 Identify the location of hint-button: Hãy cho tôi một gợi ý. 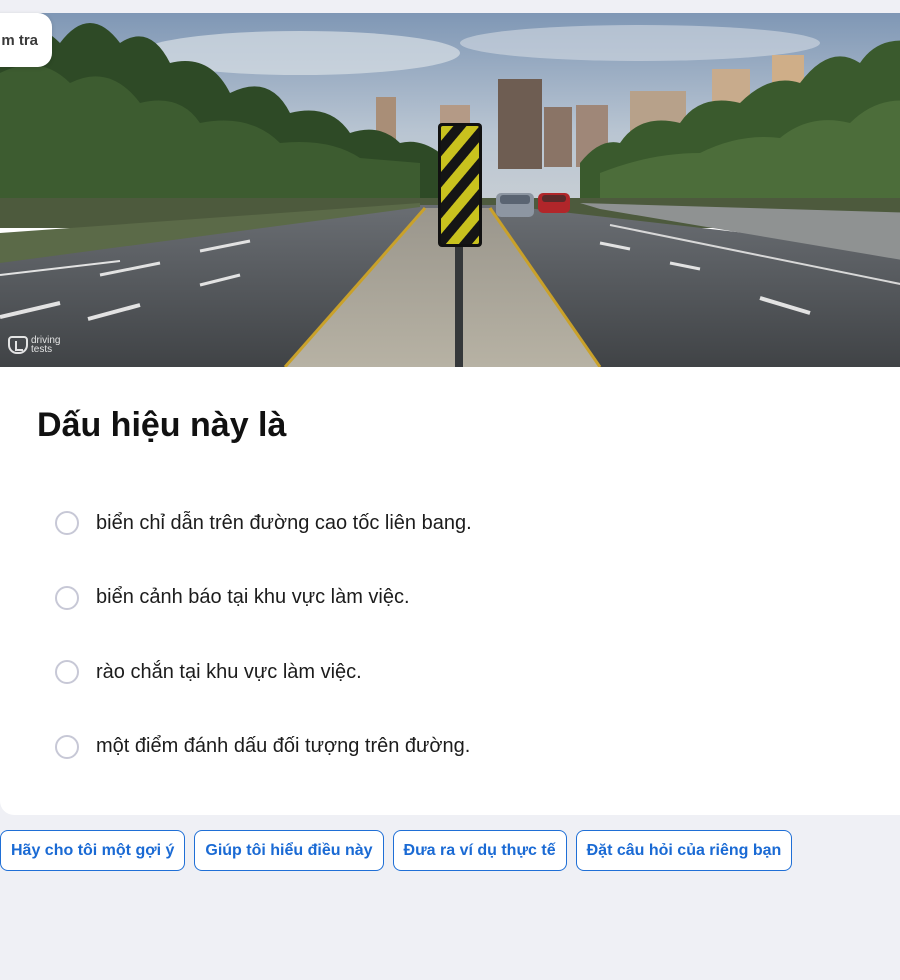
(93, 850).